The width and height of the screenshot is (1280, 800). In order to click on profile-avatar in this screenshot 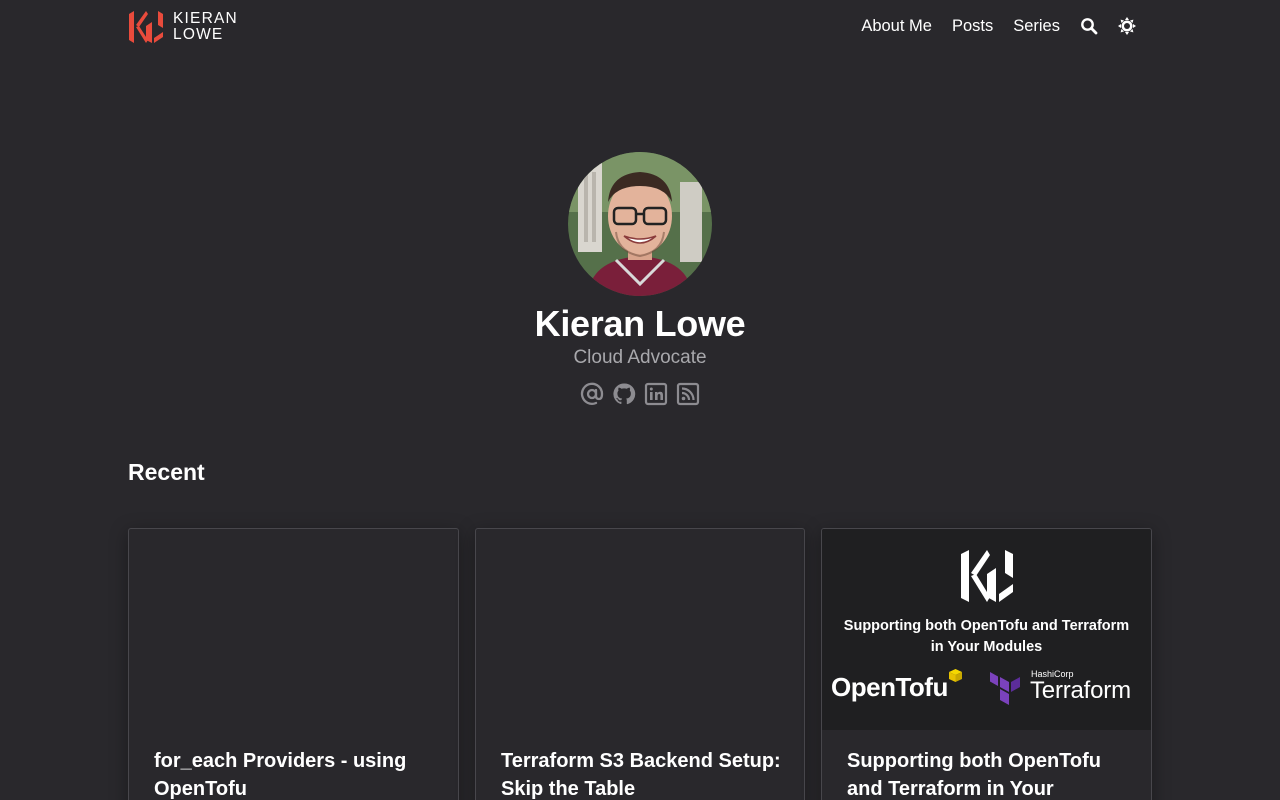, I will do `click(640, 224)`.